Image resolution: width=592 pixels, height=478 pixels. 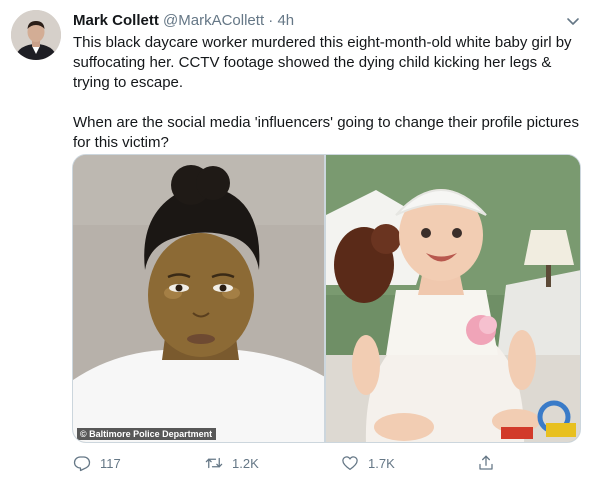 What do you see at coordinates (381, 463) in the screenshot?
I see `like-count: 1.7K` at bounding box center [381, 463].